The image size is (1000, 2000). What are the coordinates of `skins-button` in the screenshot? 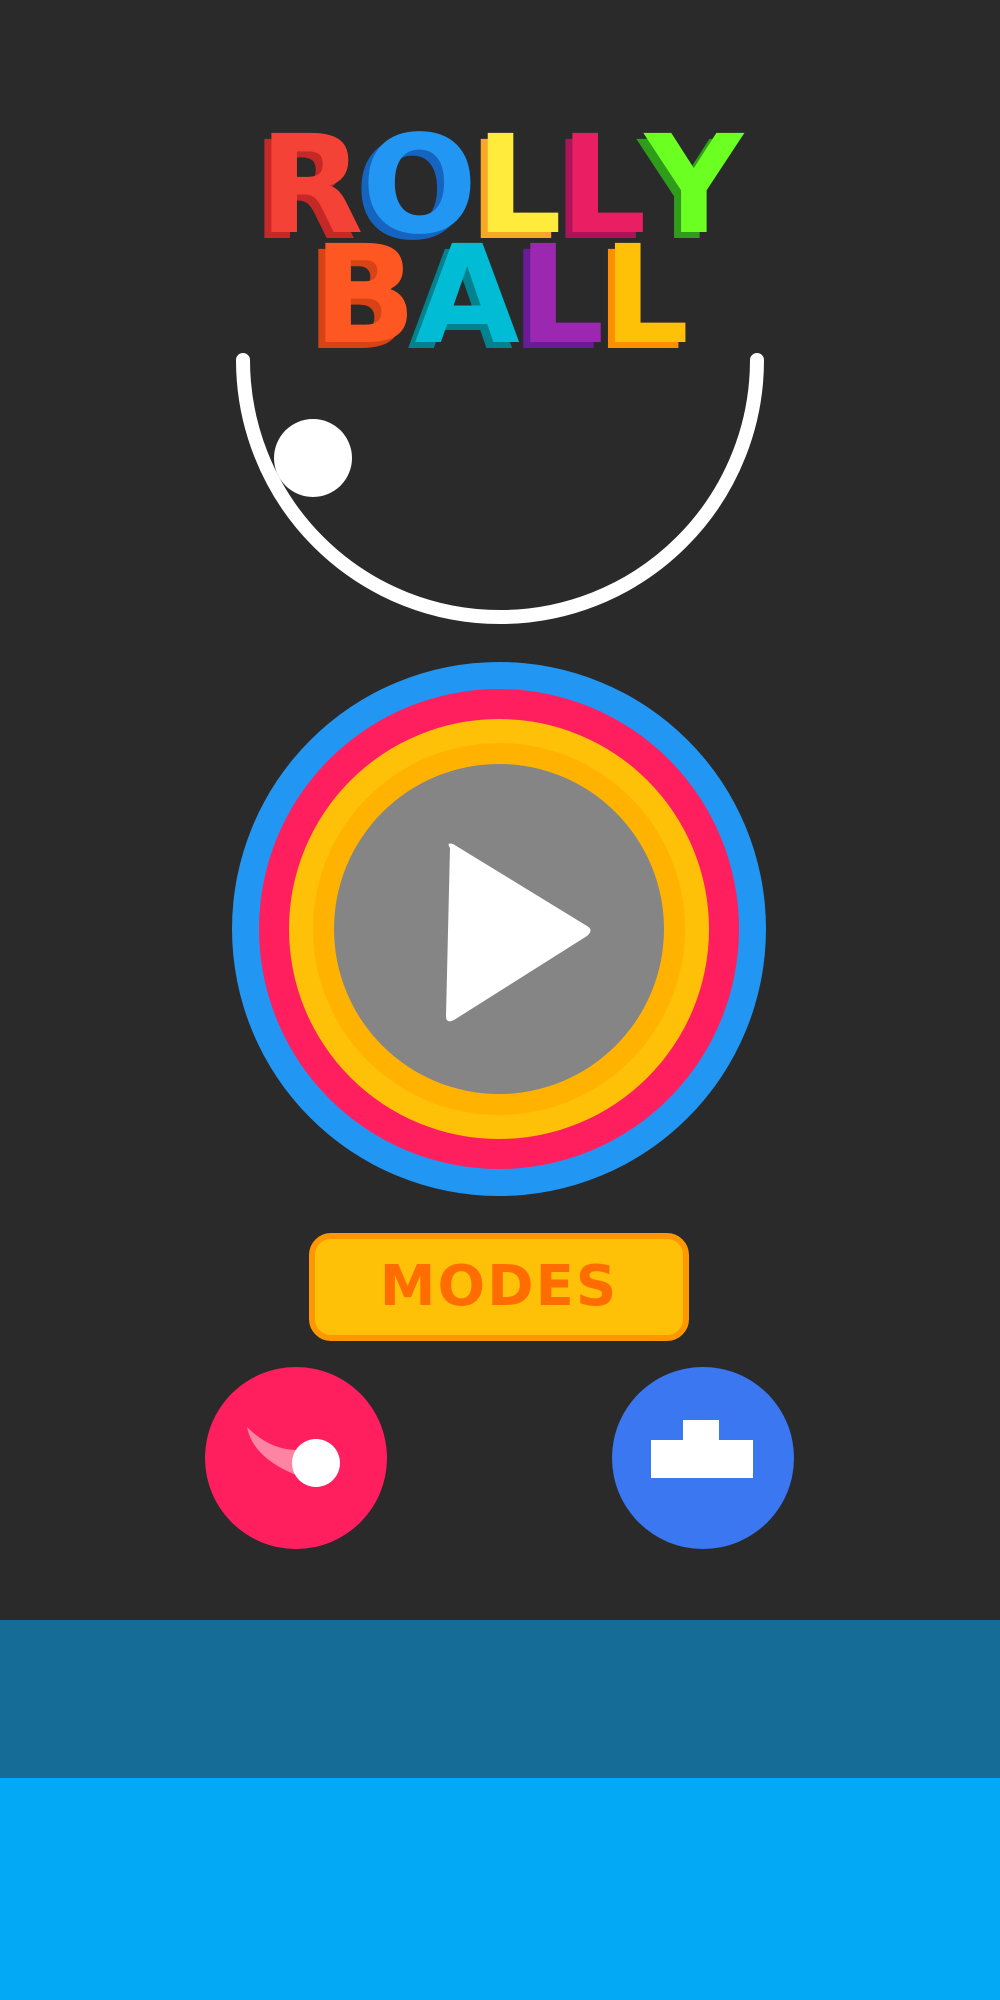 It's located at (296, 1458).